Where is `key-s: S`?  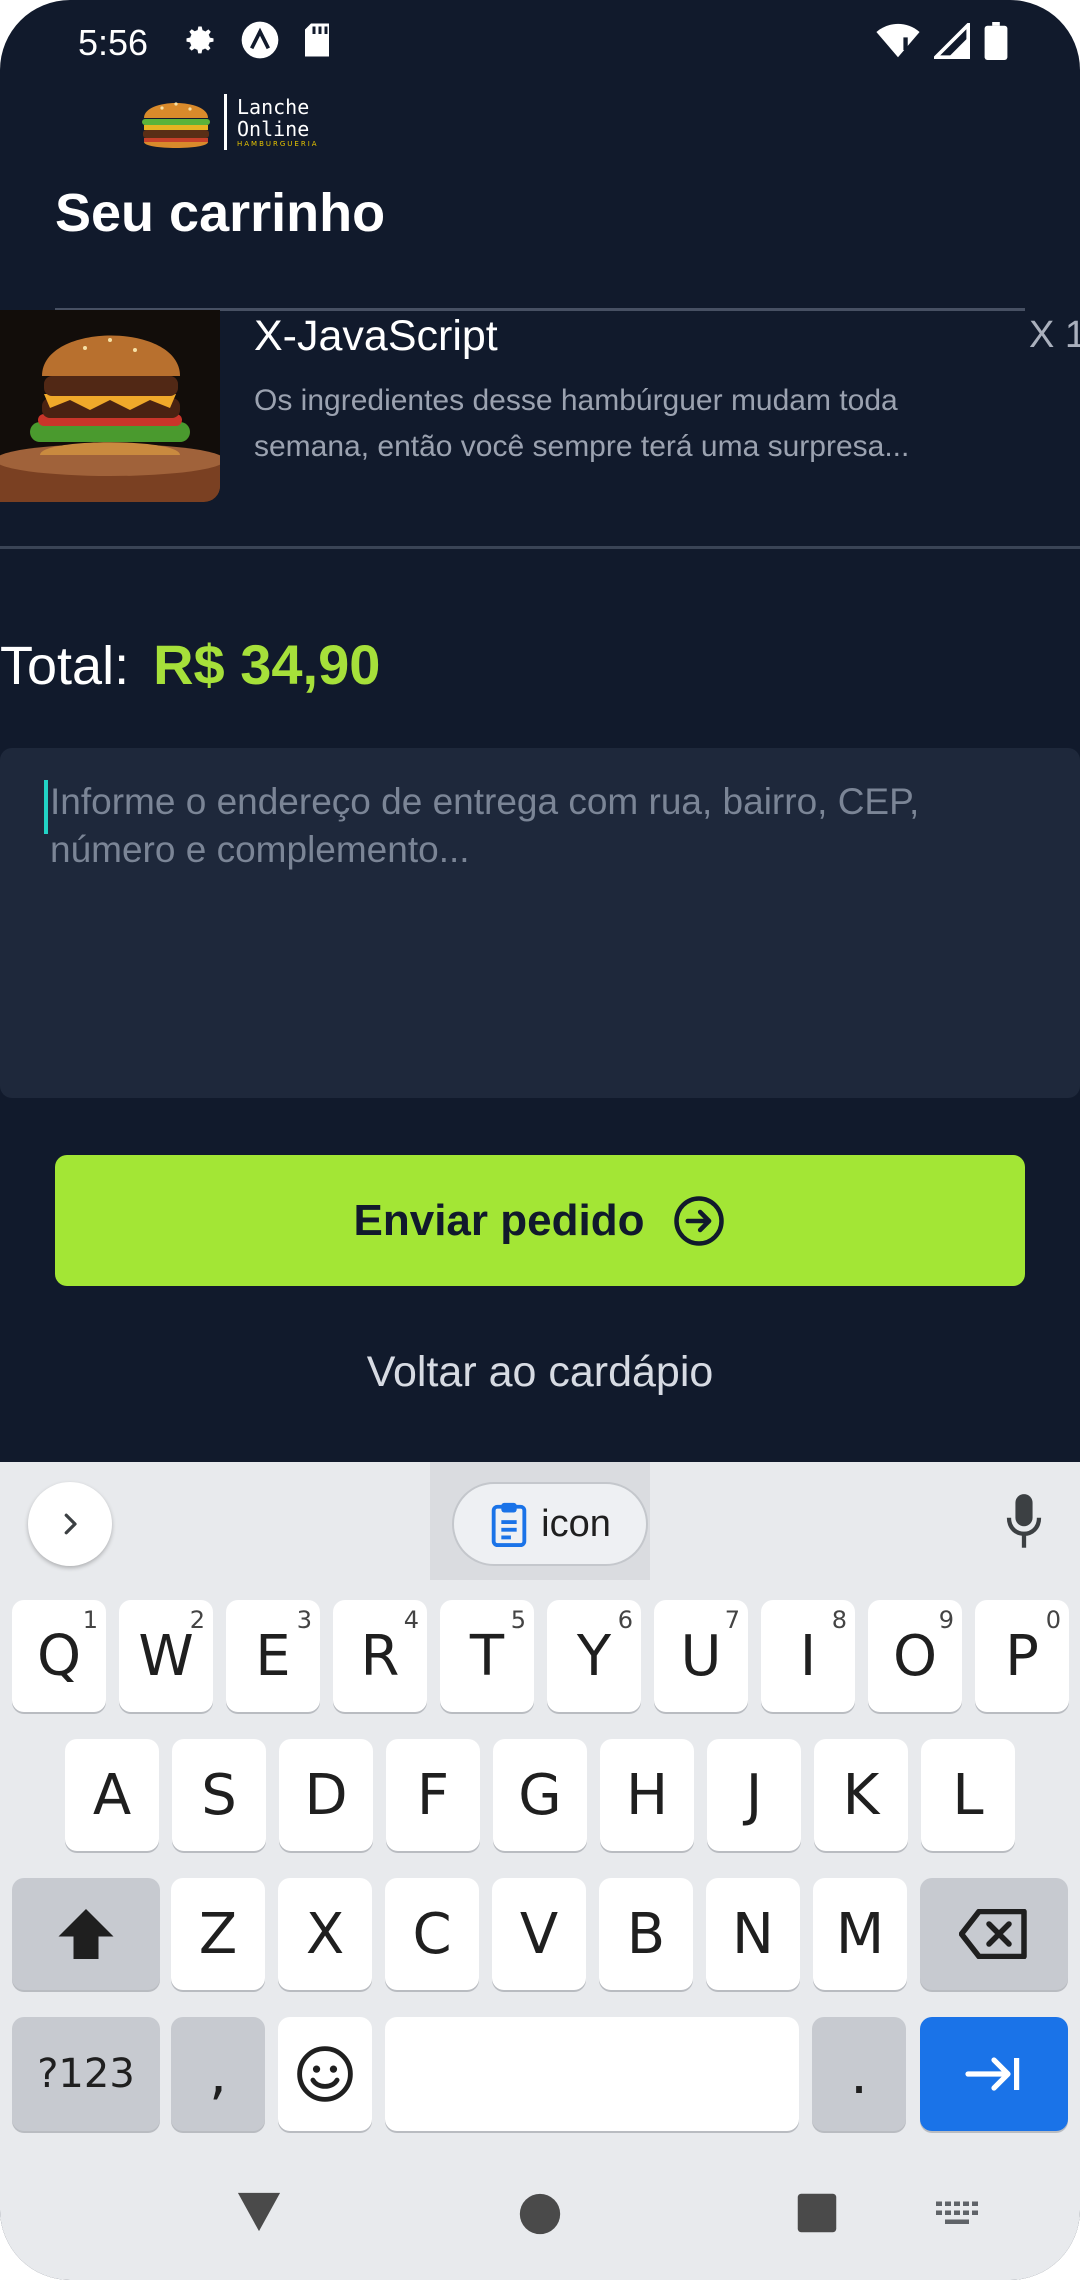 key-s: S is located at coordinates (219, 1795).